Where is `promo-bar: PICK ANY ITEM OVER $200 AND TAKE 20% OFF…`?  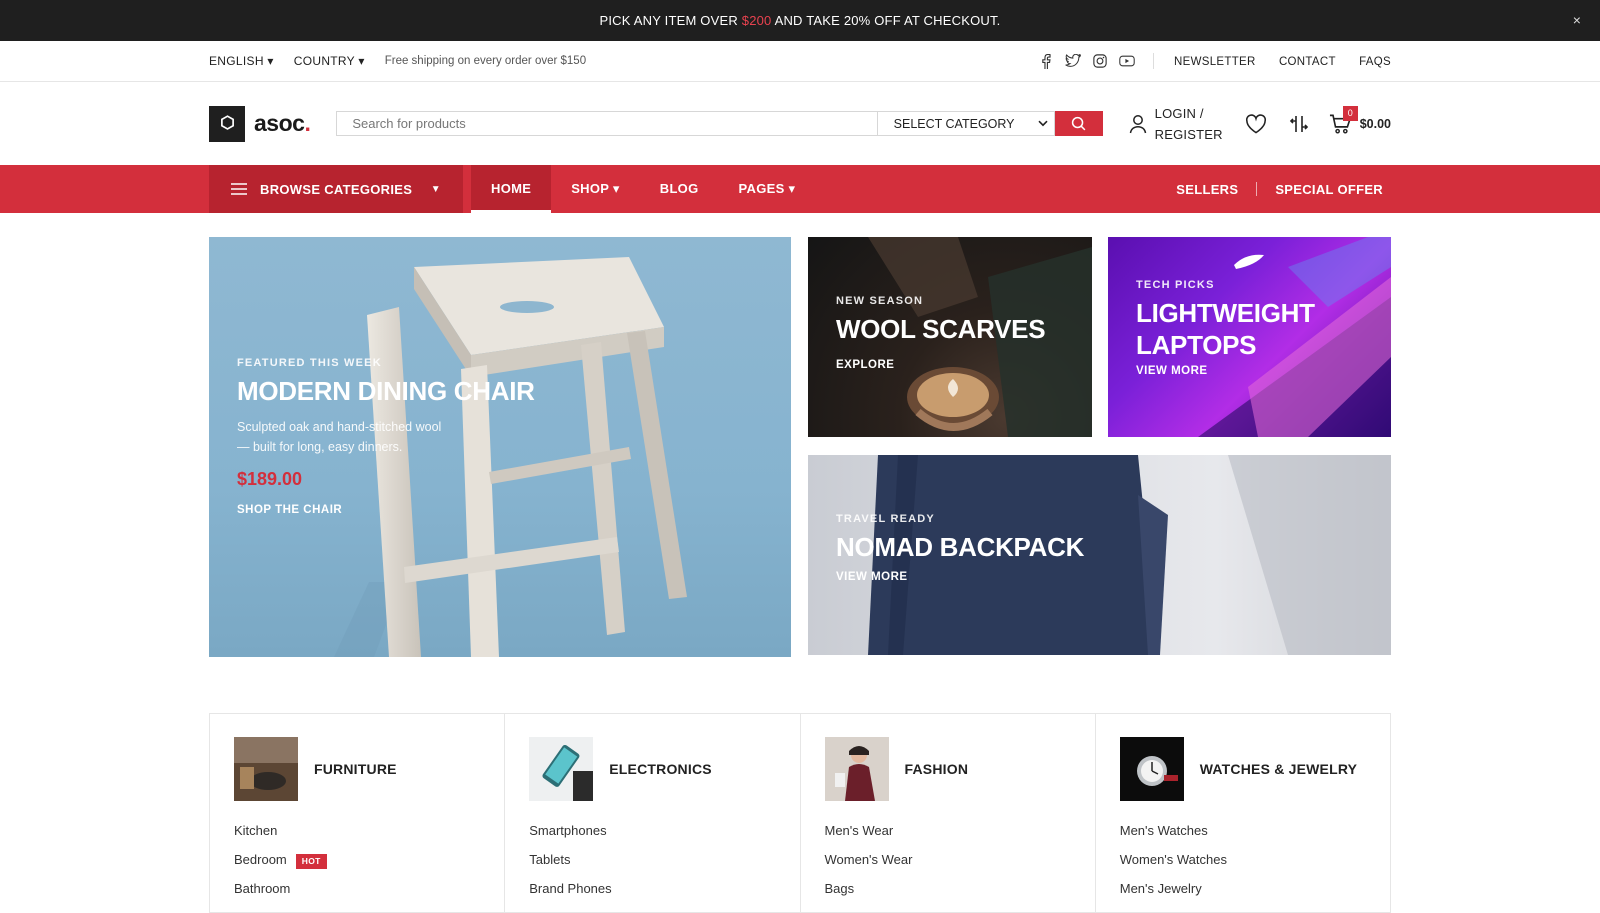
promo-bar: PICK ANY ITEM OVER $200 AND TAKE 20% OFF… is located at coordinates (800, 20).